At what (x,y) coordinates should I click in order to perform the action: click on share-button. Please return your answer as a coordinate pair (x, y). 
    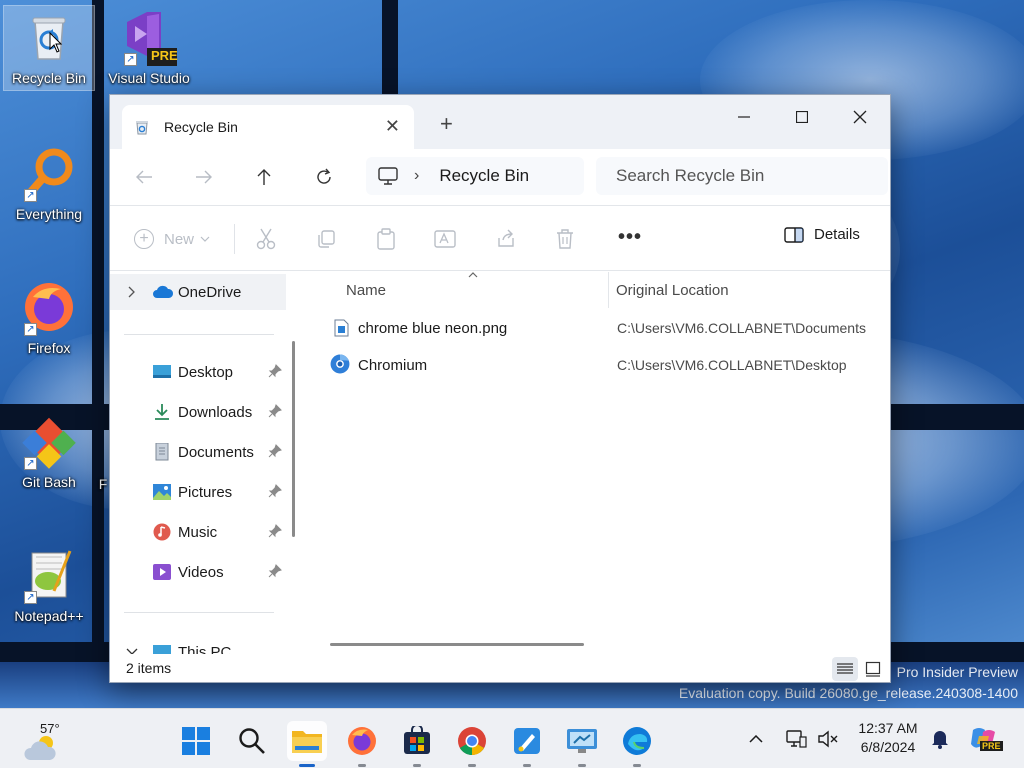
    Looking at the image, I should click on (506, 239).